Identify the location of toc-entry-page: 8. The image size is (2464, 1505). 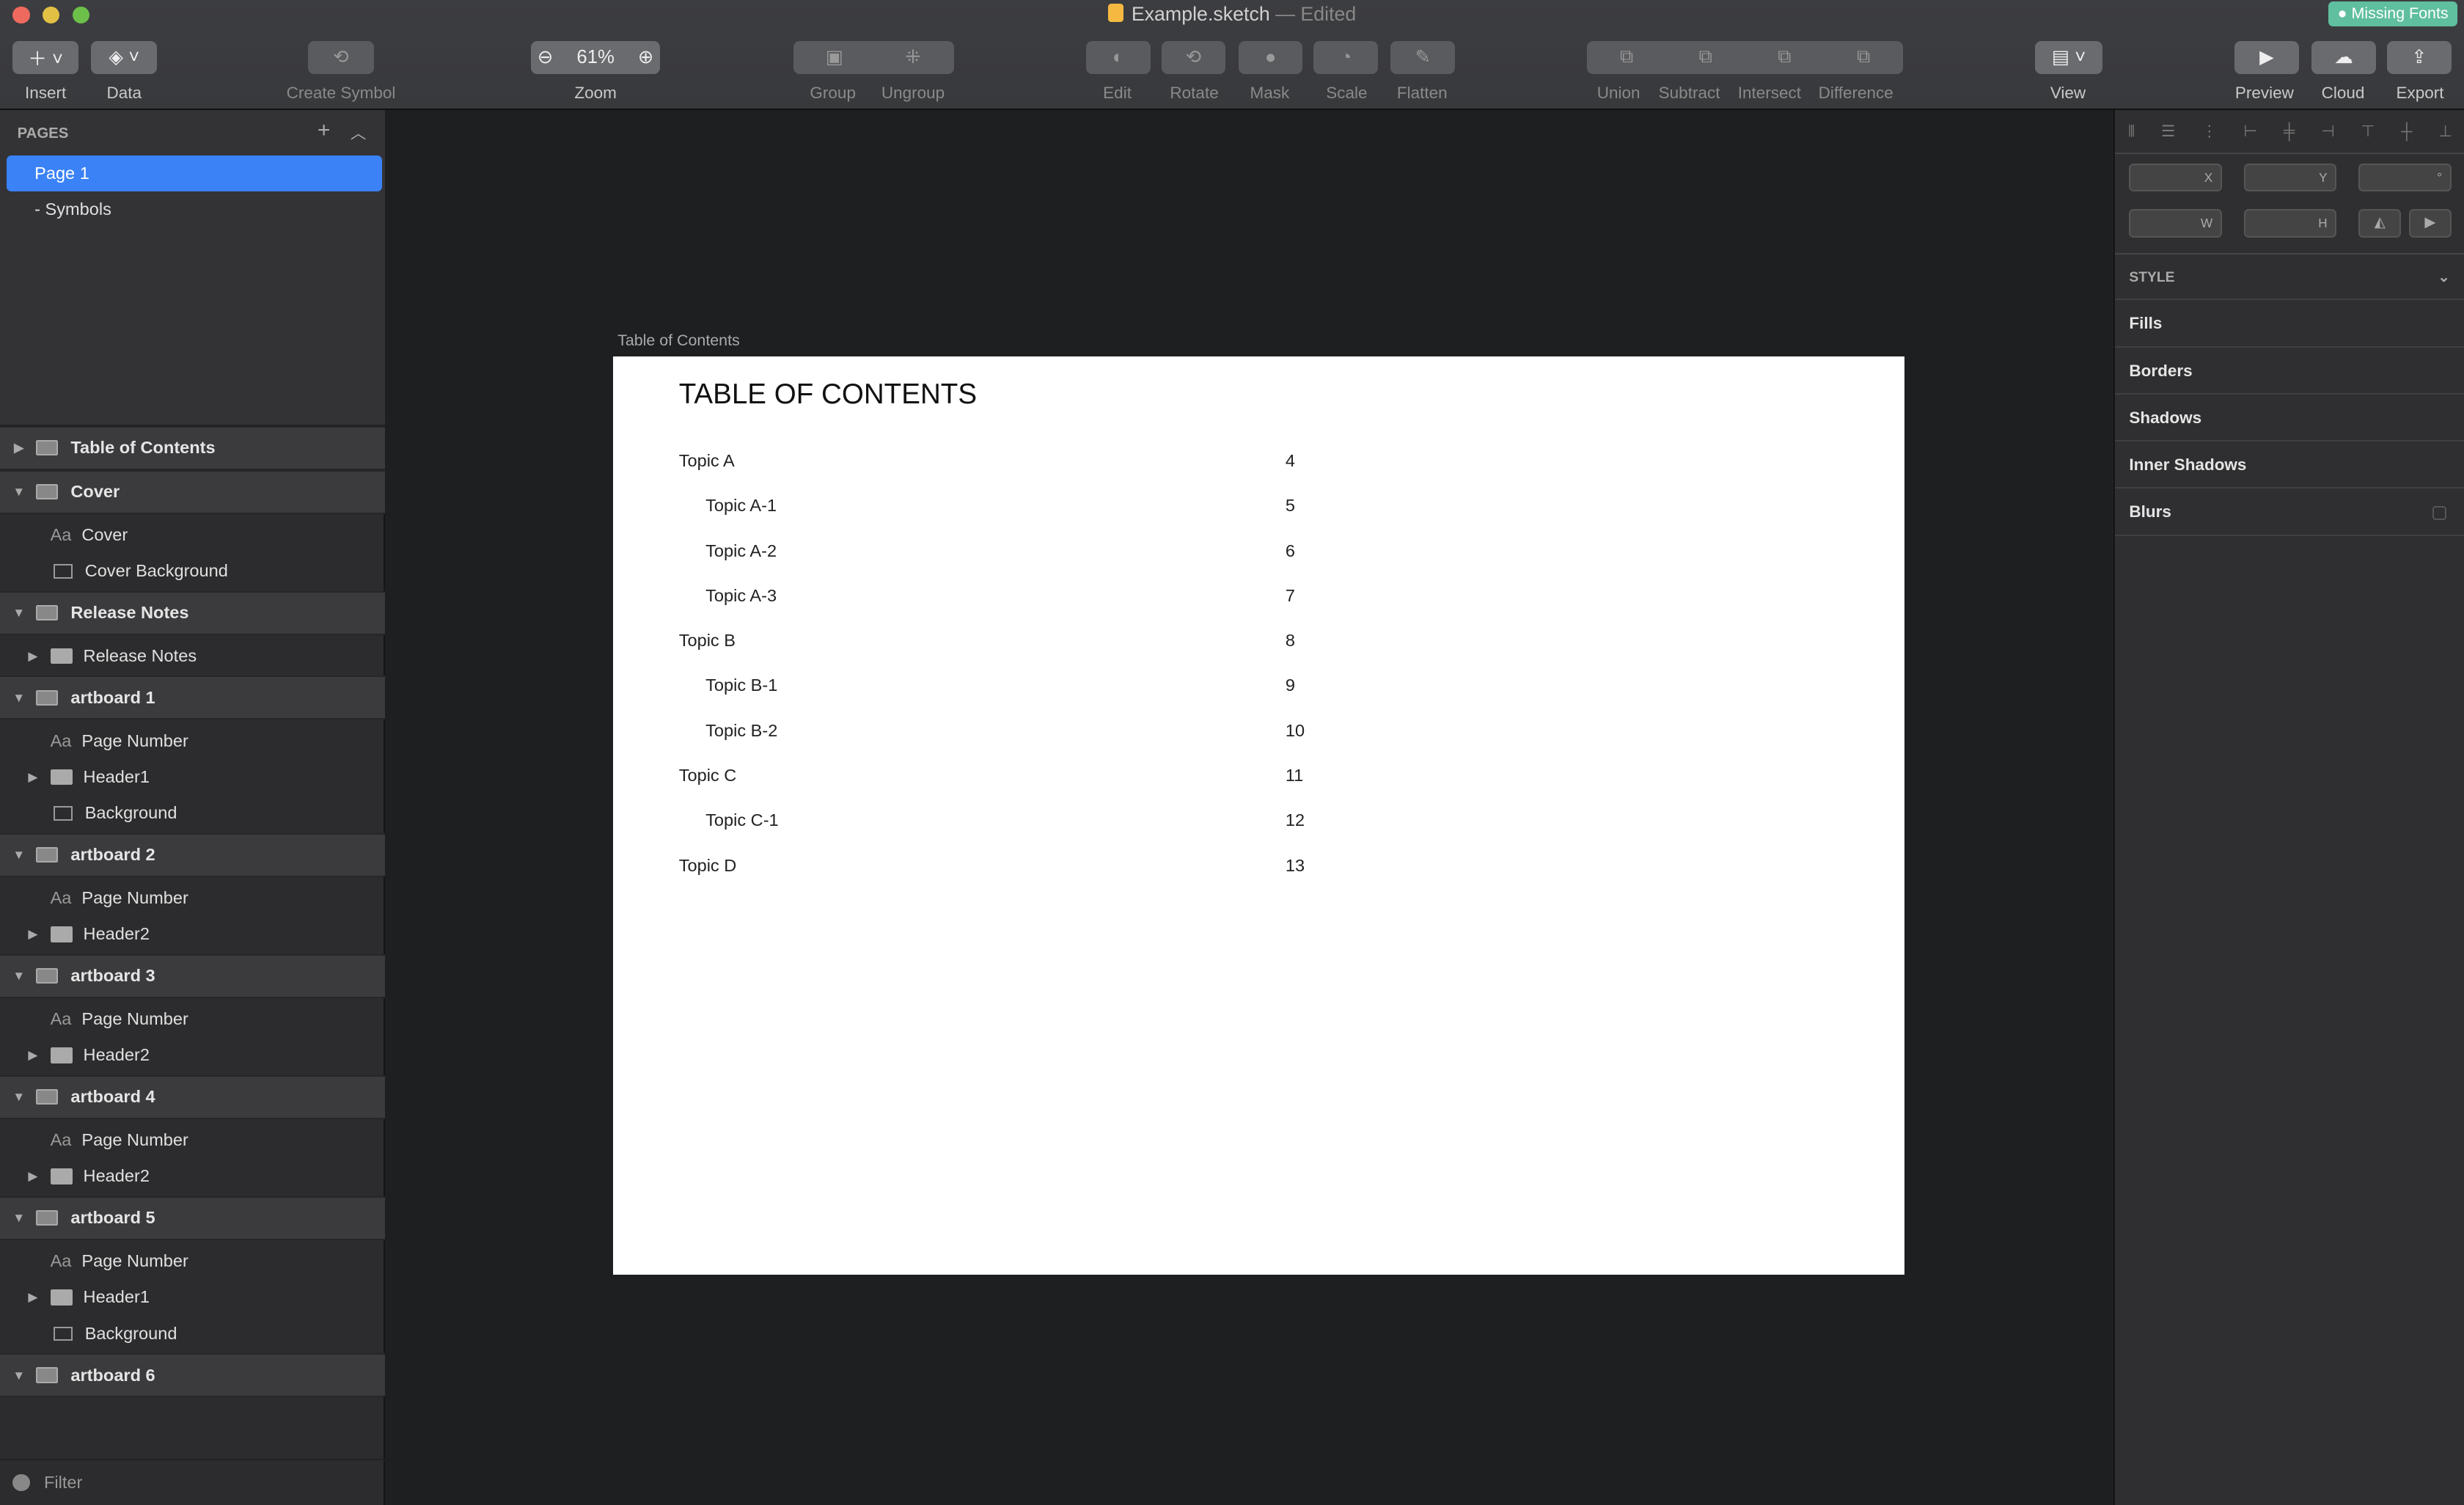
(1290, 641).